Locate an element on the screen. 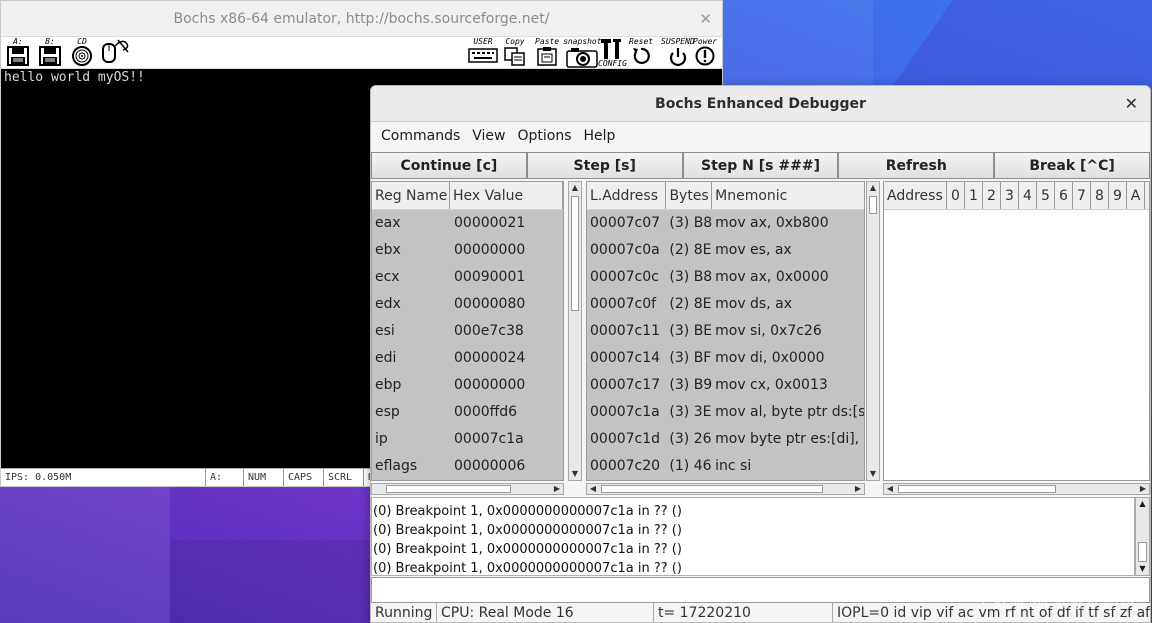 This screenshot has width=1152, height=623. registers-vscroll: ▲ ▼ is located at coordinates (575, 331).